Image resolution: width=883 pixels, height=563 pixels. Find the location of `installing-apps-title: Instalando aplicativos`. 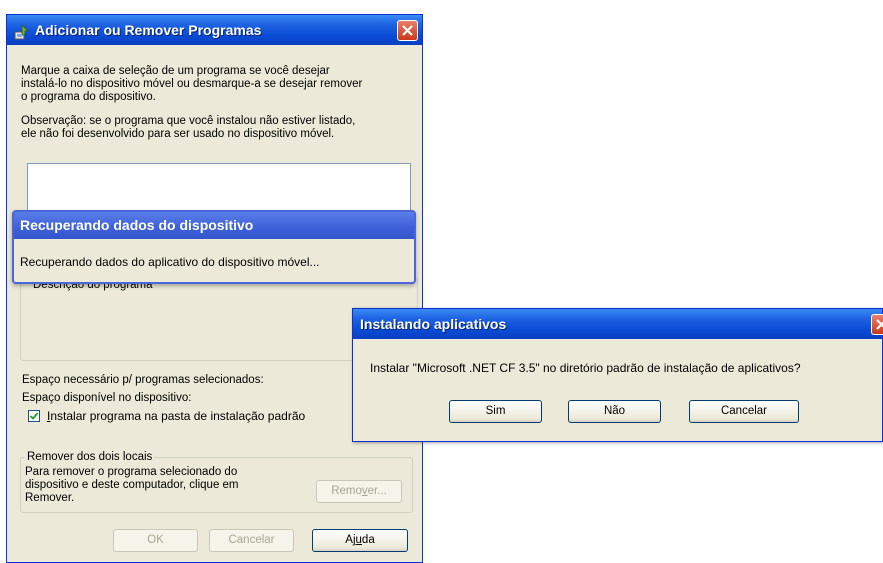

installing-apps-title: Instalando aplicativos is located at coordinates (433, 324).